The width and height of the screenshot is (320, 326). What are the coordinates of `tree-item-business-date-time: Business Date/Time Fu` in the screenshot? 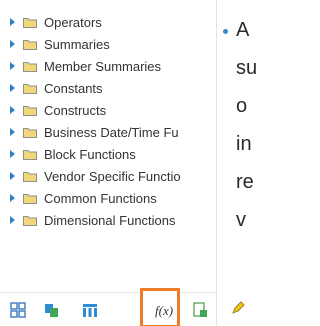 It's located at (108, 132).